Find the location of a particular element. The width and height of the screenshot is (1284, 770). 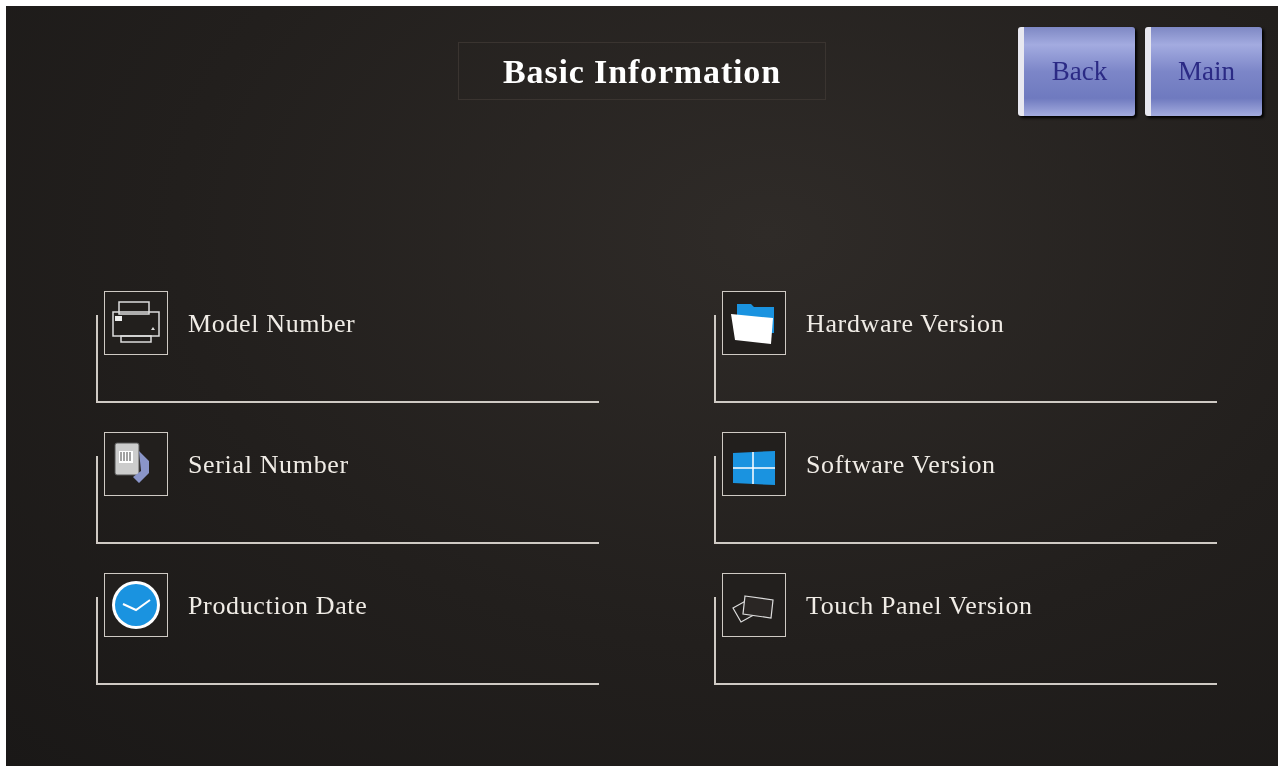

nav-button: Back is located at coordinates (1076, 71).